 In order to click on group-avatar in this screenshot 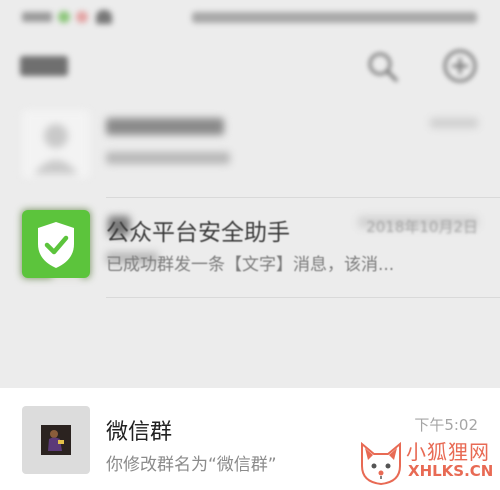, I will do `click(56, 440)`.